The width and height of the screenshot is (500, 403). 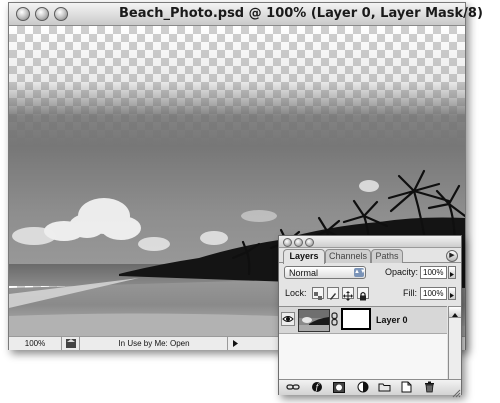 What do you see at coordinates (456, 391) in the screenshot?
I see `palette-resize-grip-icon` at bounding box center [456, 391].